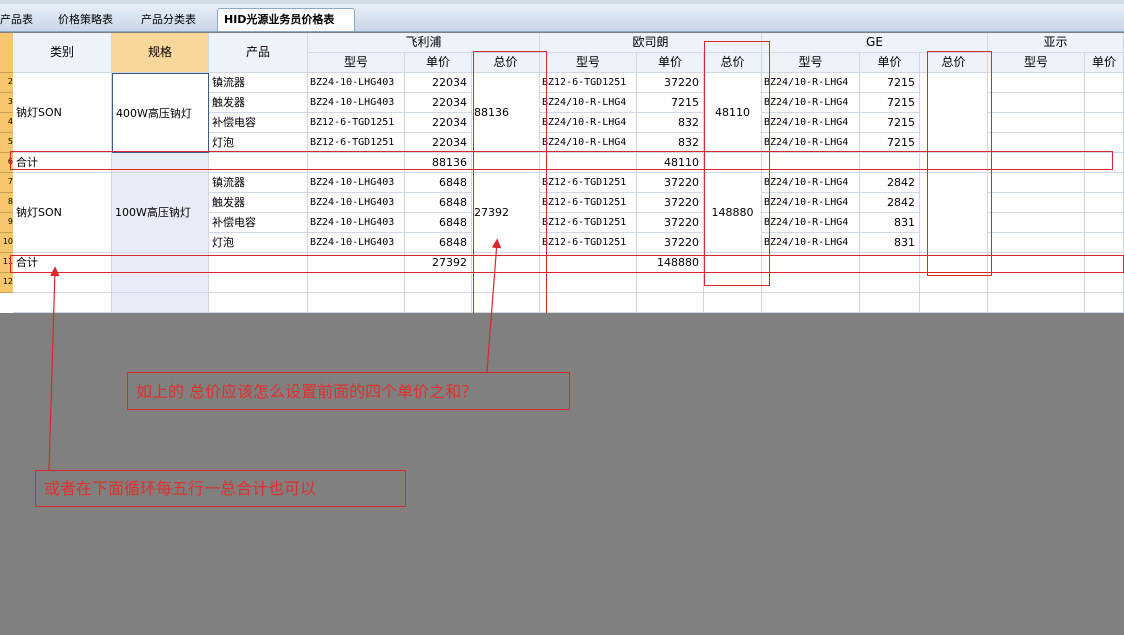 The width and height of the screenshot is (1124, 635). I want to click on header-category: 类别, so click(62, 53).